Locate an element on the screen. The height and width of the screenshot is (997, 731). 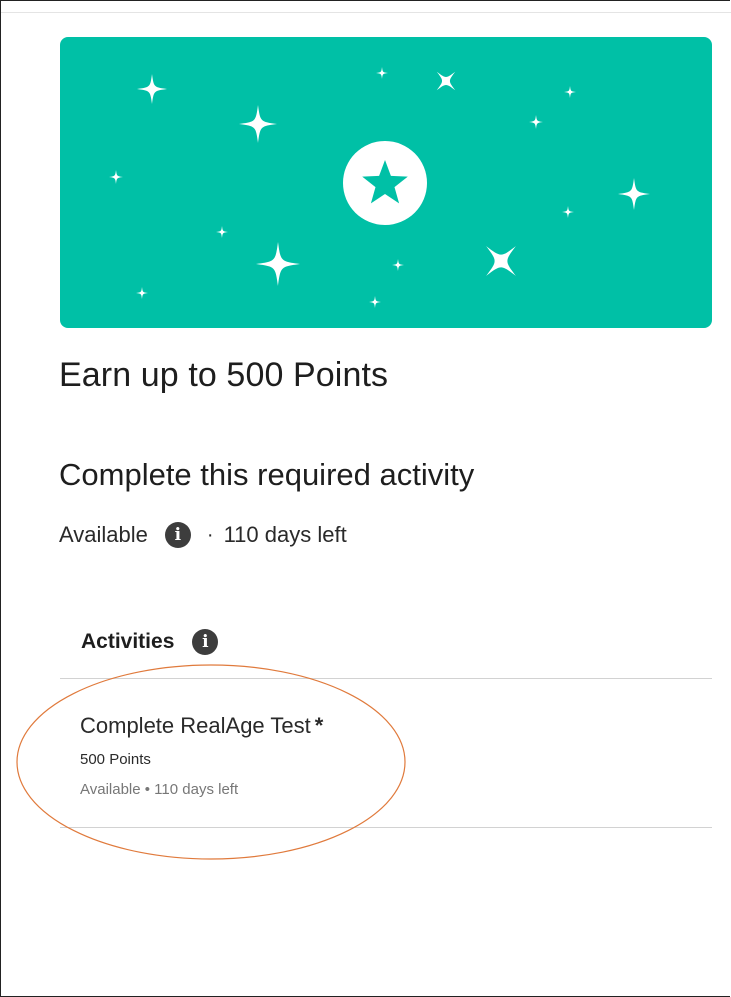
page-title: Earn up to 500 Points is located at coordinates (224, 375).